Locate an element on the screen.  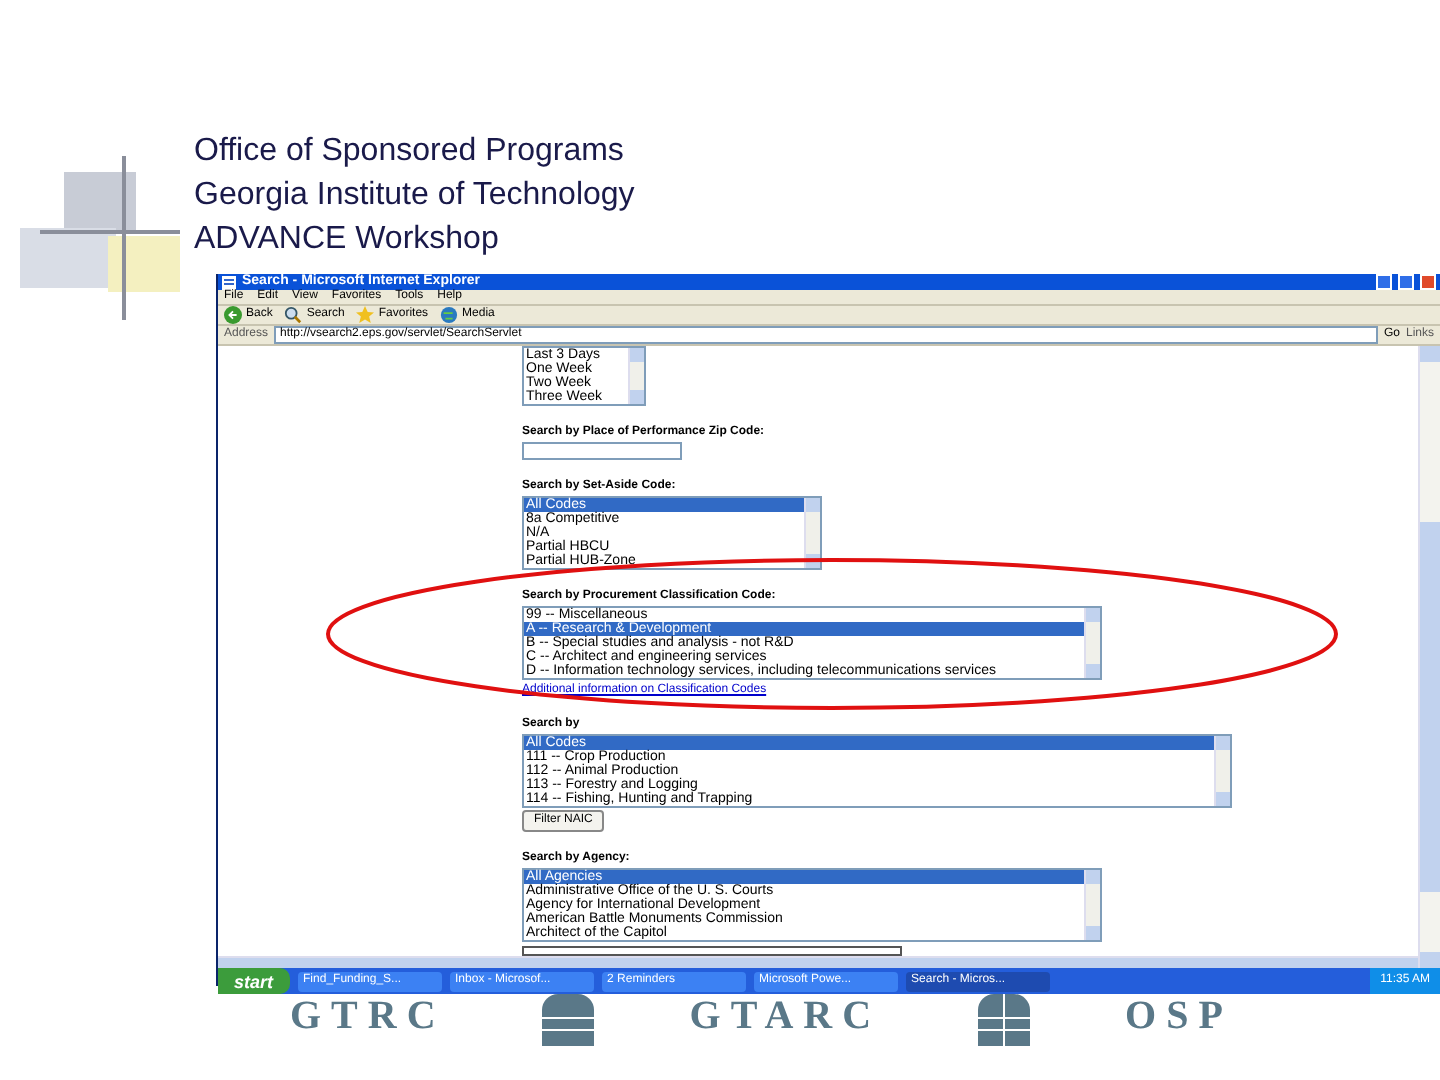
zip-code-field is located at coordinates (602, 451).